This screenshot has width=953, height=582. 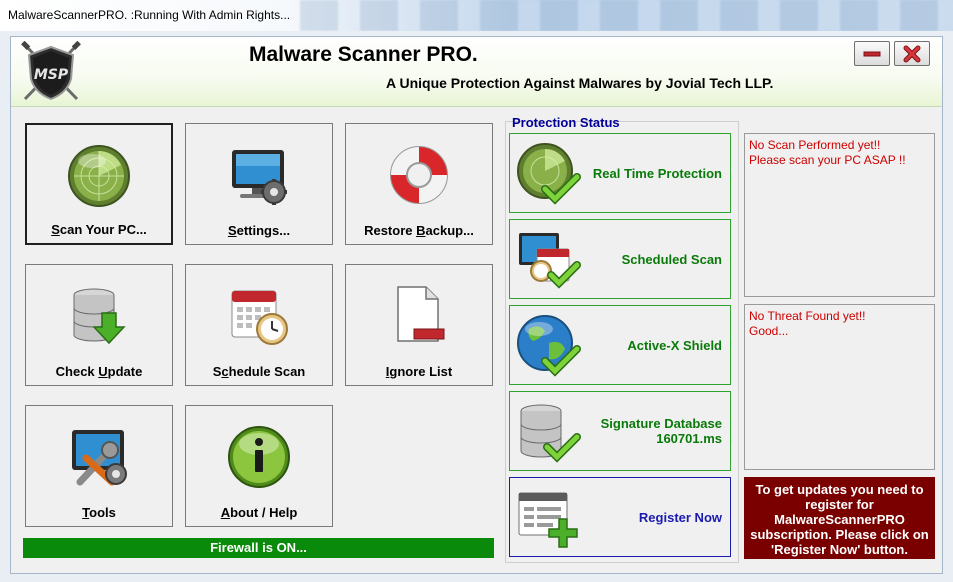 I want to click on minimize-icon, so click(x=872, y=53).